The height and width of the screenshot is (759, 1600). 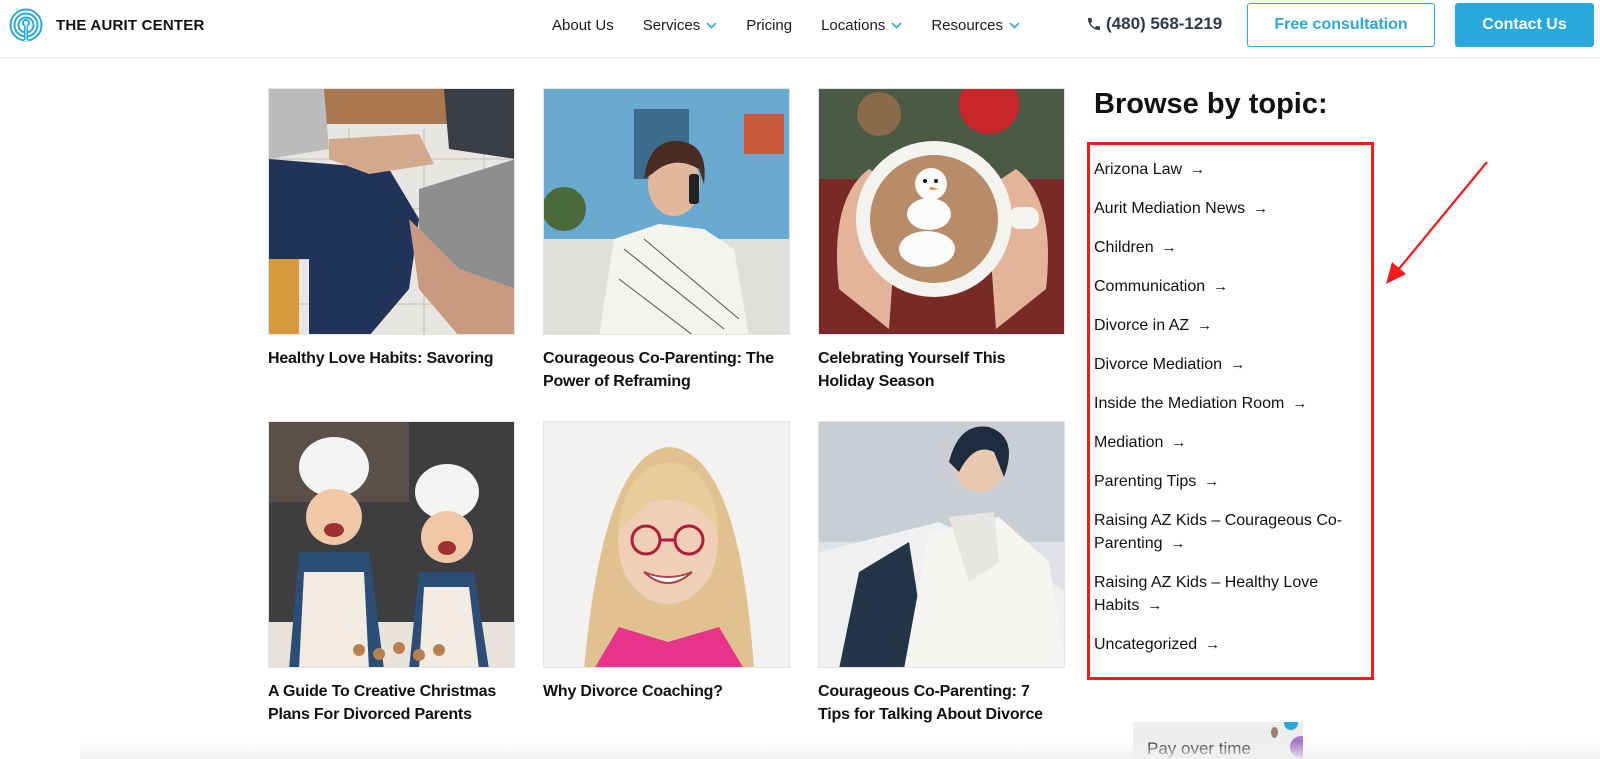 What do you see at coordinates (26, 25) in the screenshot?
I see `labyrinth-logo-icon` at bounding box center [26, 25].